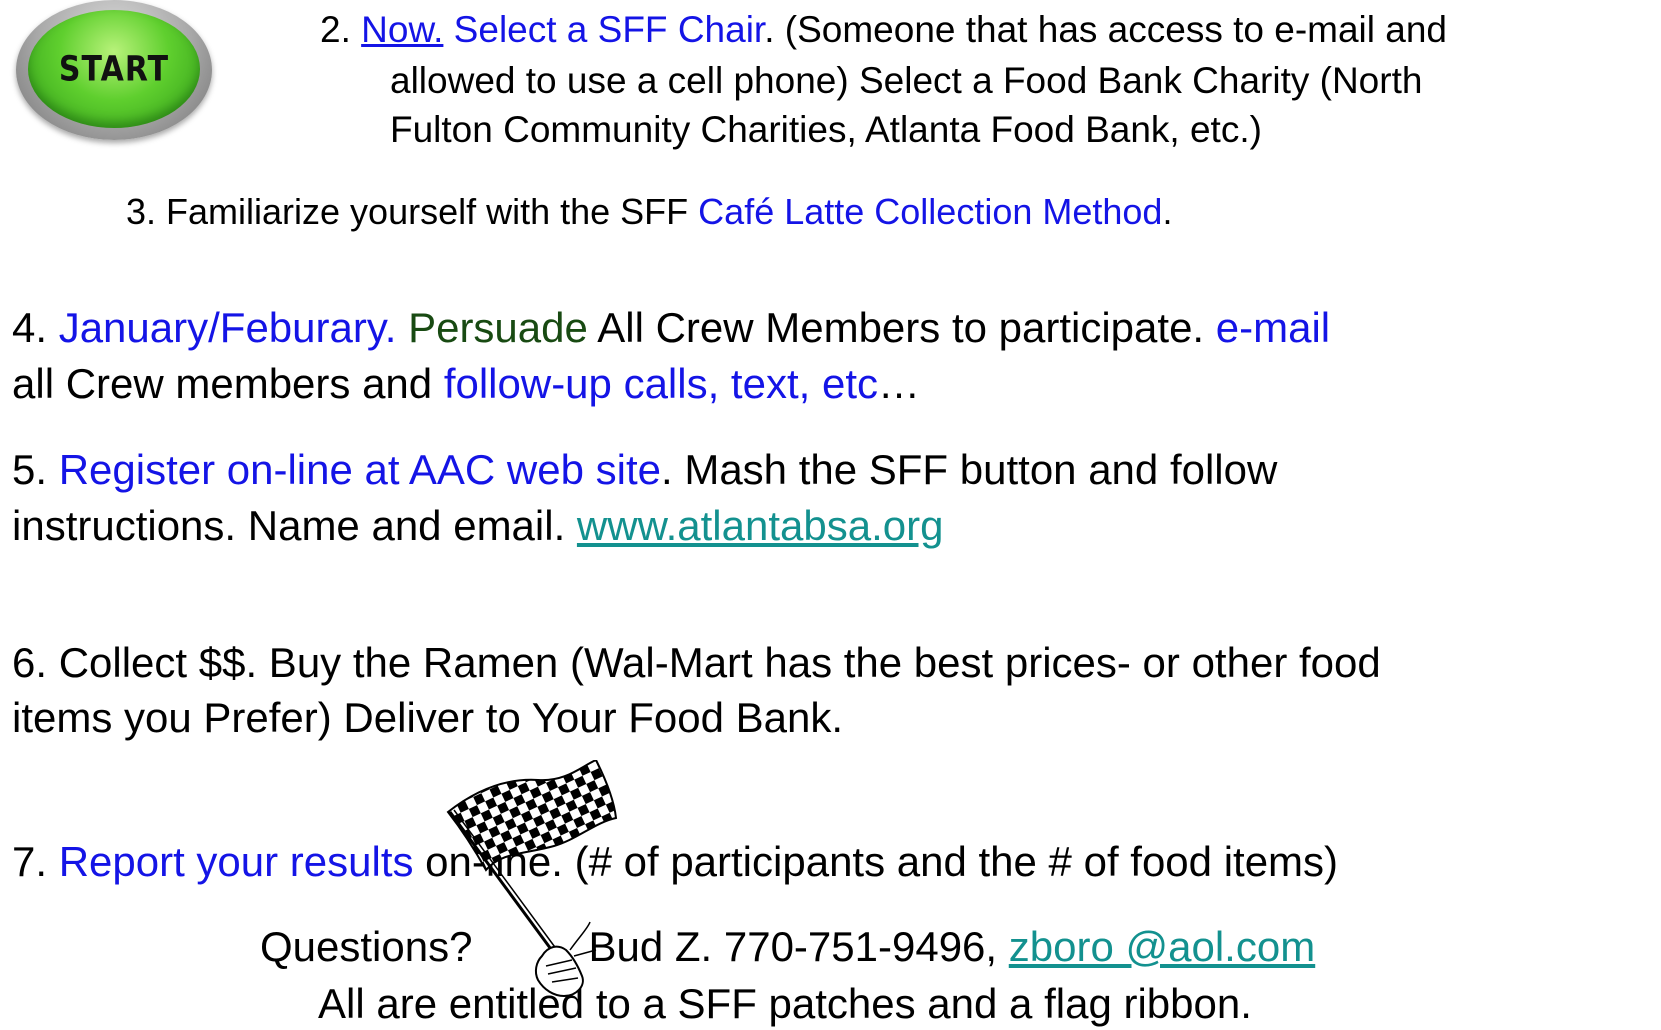 Image resolution: width=1661 pixels, height=1030 pixels. I want to click on step-7-number: 7., so click(35, 861).